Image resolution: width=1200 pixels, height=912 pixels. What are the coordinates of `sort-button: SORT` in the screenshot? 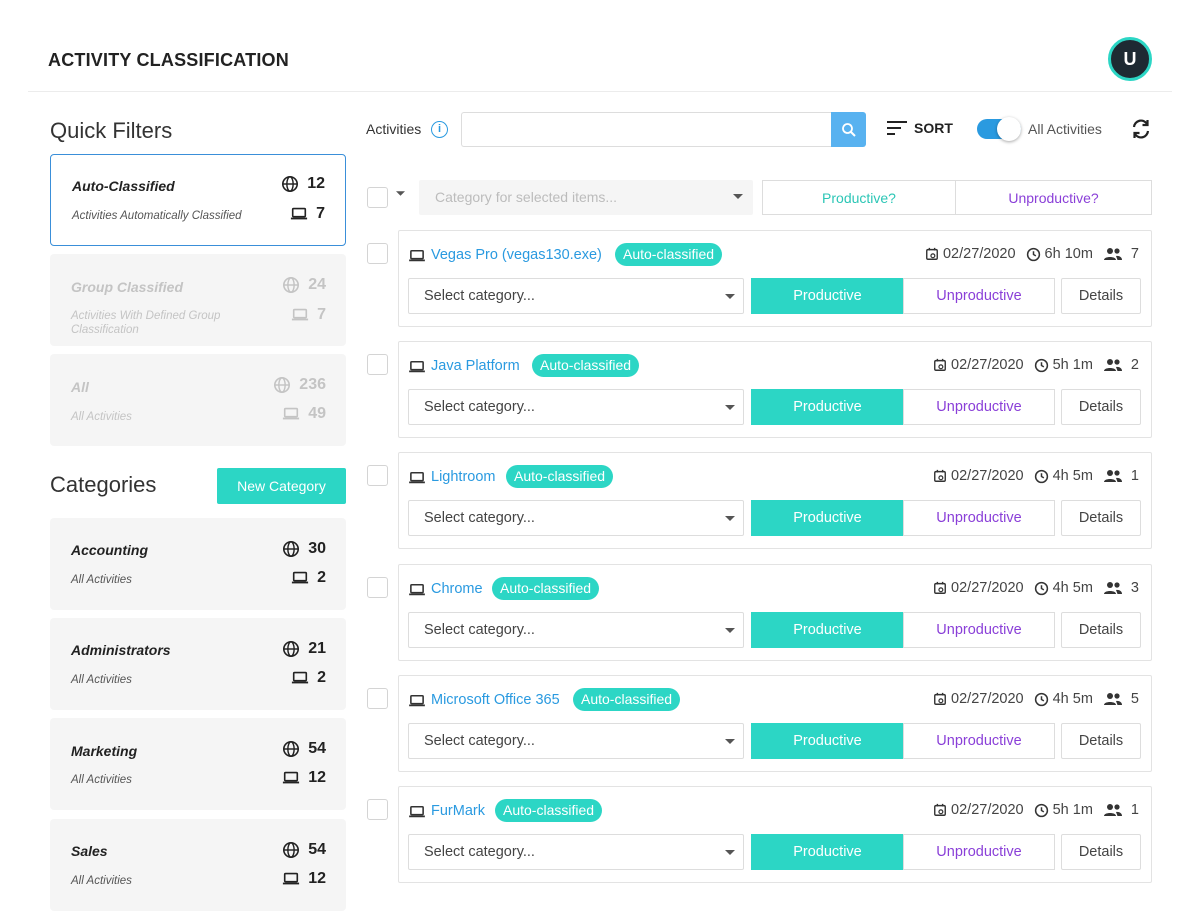 It's located at (919, 128).